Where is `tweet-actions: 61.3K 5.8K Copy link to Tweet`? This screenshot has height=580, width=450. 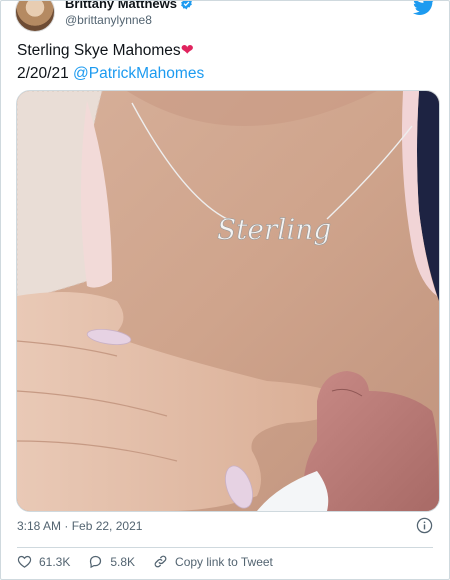
tweet-actions: 61.3K 5.8K Copy link to Tweet is located at coordinates (154, 561).